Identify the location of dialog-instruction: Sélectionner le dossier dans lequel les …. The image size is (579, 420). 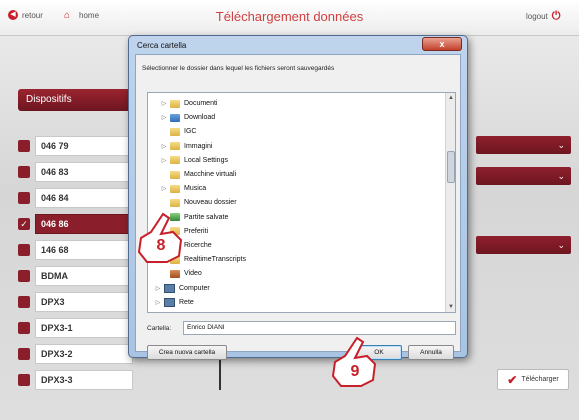
(238, 68).